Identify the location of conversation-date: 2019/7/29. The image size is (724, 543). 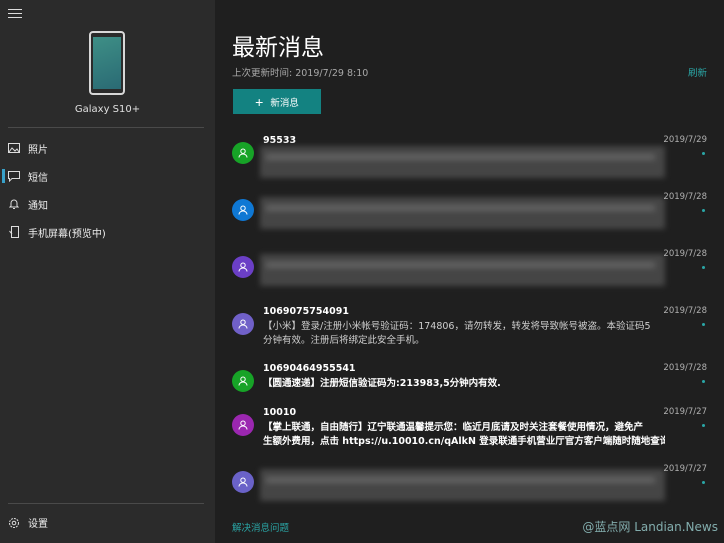
(685, 140).